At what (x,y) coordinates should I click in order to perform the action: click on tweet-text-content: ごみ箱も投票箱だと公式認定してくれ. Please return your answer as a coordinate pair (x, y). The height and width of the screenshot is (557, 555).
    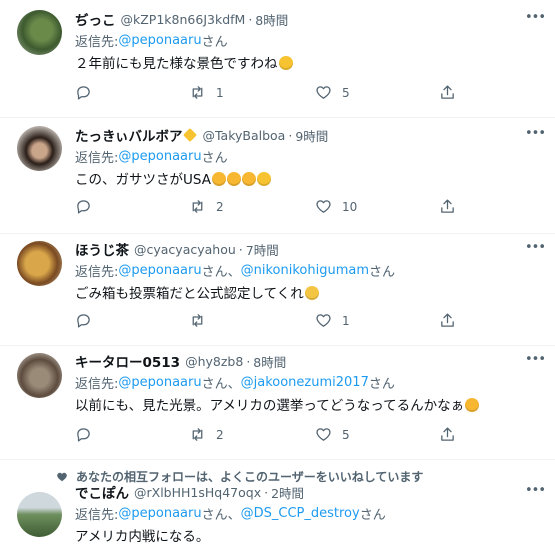
    Looking at the image, I should click on (189, 294).